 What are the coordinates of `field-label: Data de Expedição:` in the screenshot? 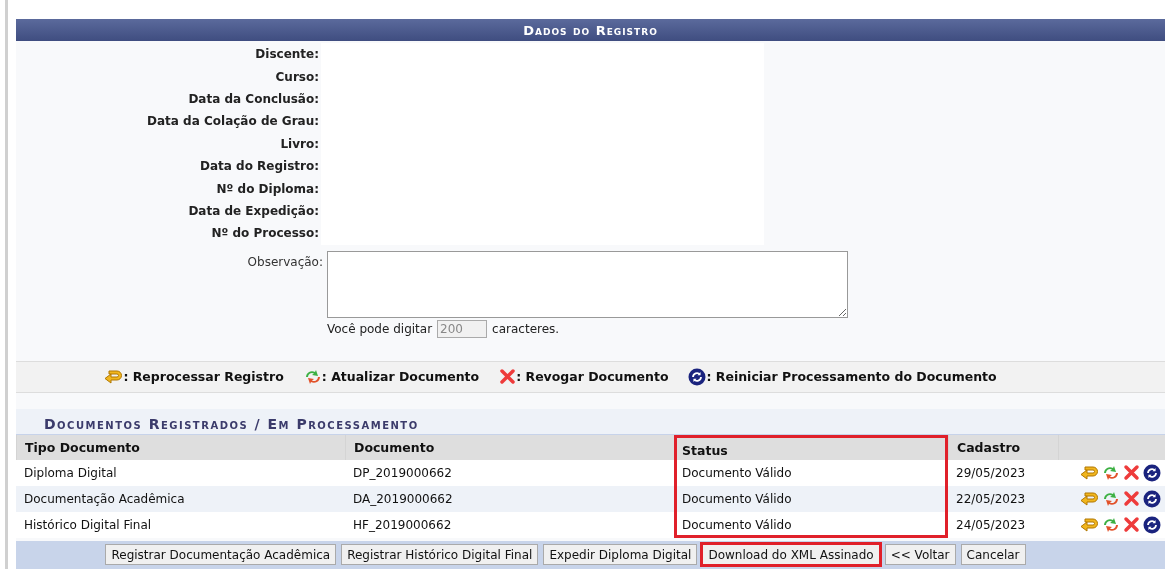 It's located at (253, 211).